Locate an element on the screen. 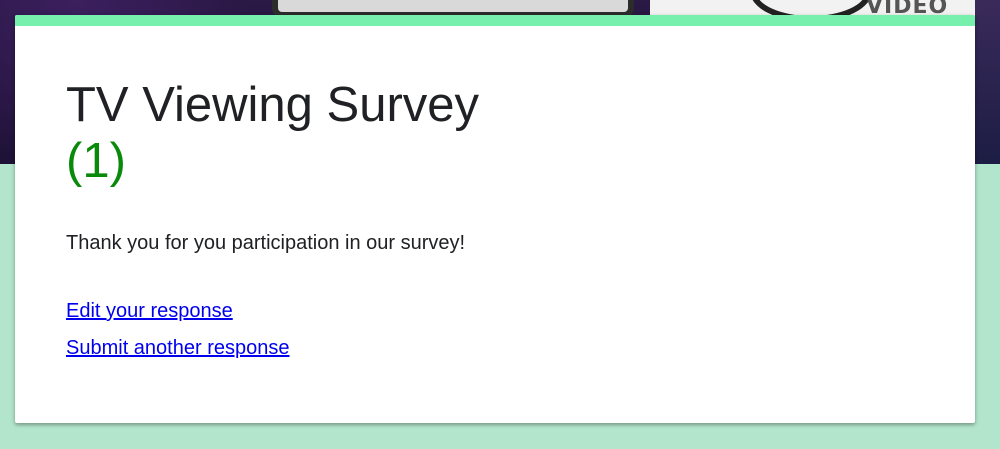 This screenshot has height=449, width=1000. banner-edge-strip is located at coordinates (987, 82).